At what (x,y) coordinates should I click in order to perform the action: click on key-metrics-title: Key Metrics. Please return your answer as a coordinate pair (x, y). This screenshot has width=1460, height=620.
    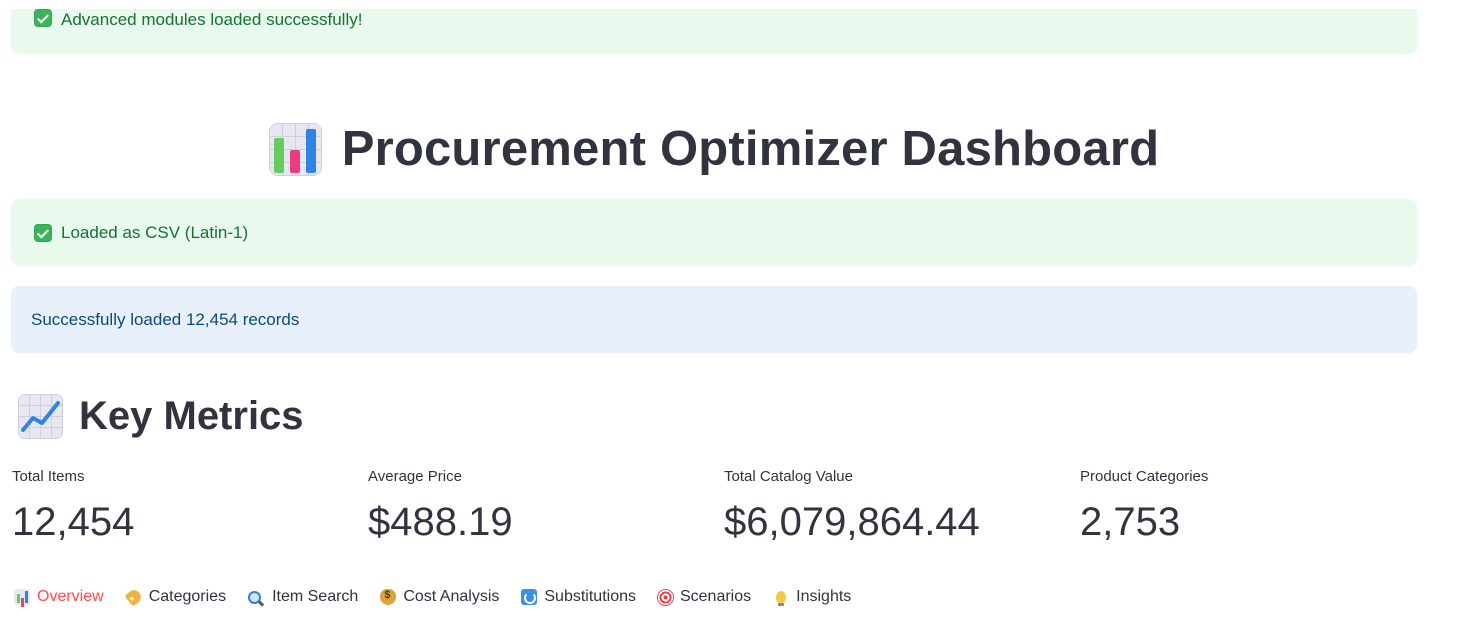
    Looking at the image, I should click on (191, 415).